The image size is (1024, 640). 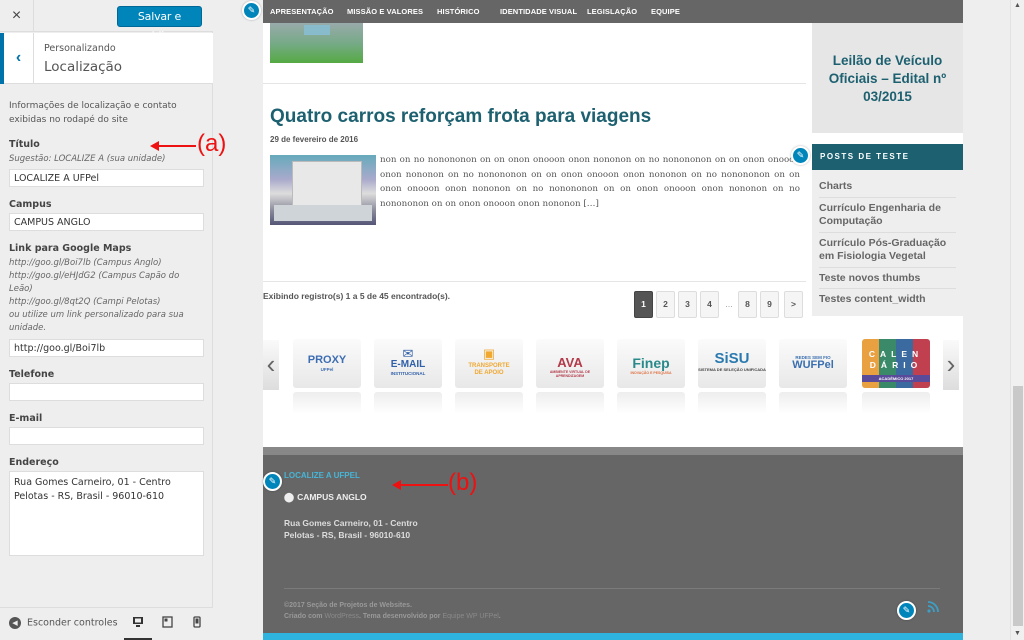 What do you see at coordinates (323, 213) in the screenshot?
I see `thumbnail-cars` at bounding box center [323, 213].